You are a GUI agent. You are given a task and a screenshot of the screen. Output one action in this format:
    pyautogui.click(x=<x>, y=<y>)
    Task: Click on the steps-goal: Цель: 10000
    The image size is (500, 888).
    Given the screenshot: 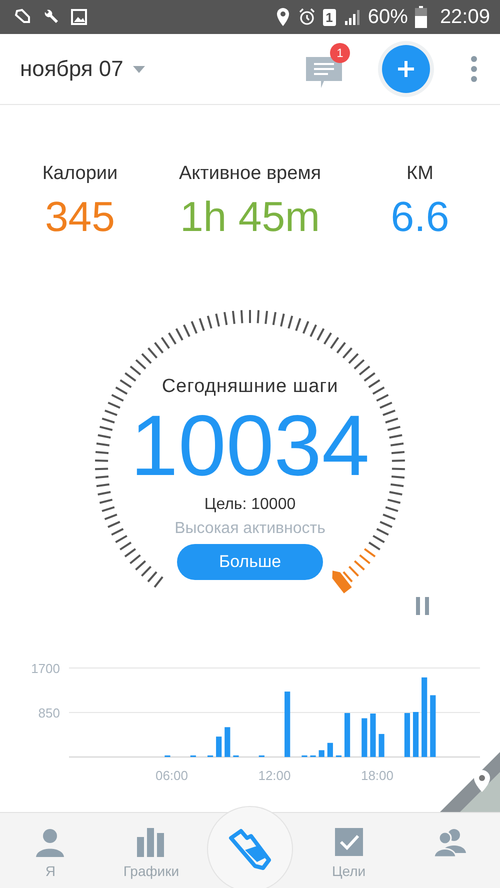 What is the action you would take?
    pyautogui.click(x=250, y=505)
    